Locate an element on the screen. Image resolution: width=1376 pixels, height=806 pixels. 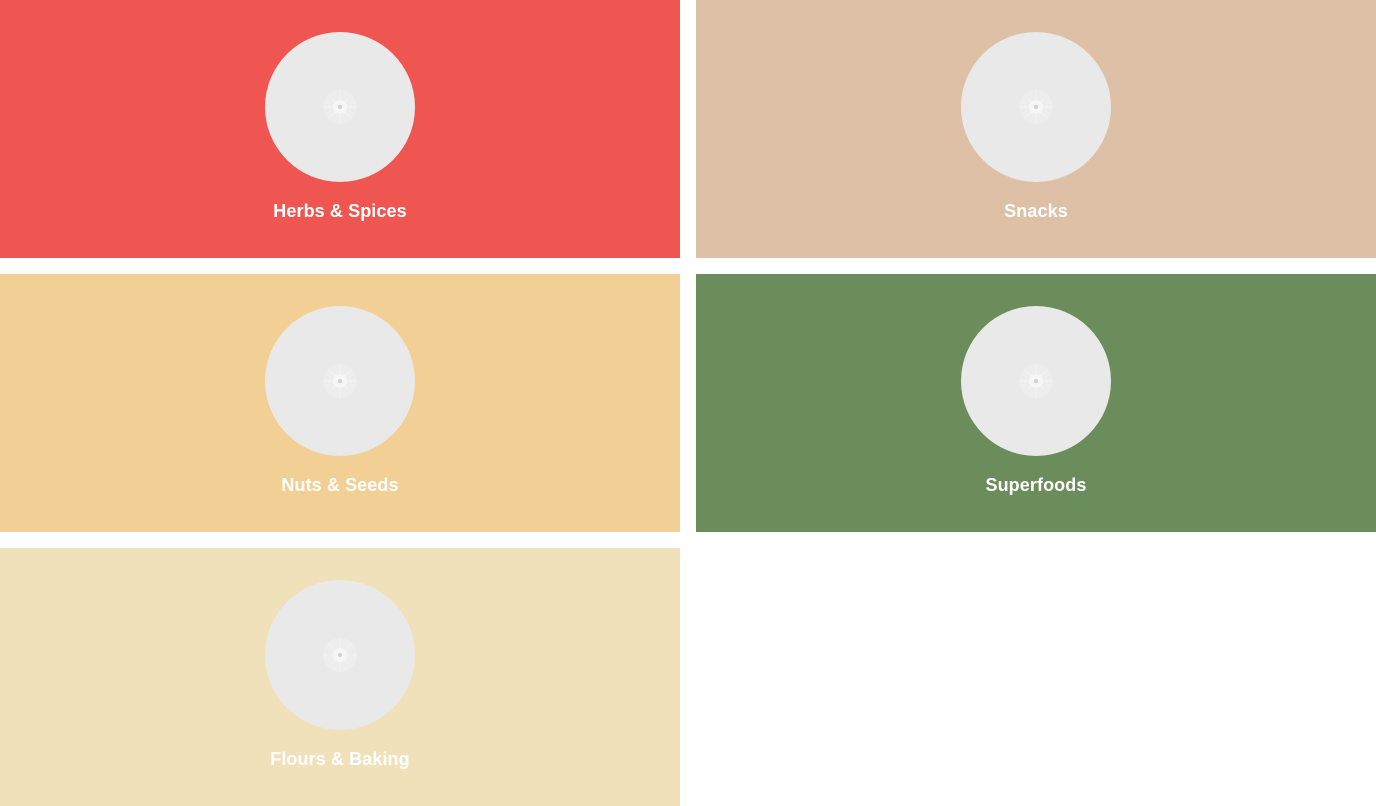
category-label: Snacks is located at coordinates (1036, 211).